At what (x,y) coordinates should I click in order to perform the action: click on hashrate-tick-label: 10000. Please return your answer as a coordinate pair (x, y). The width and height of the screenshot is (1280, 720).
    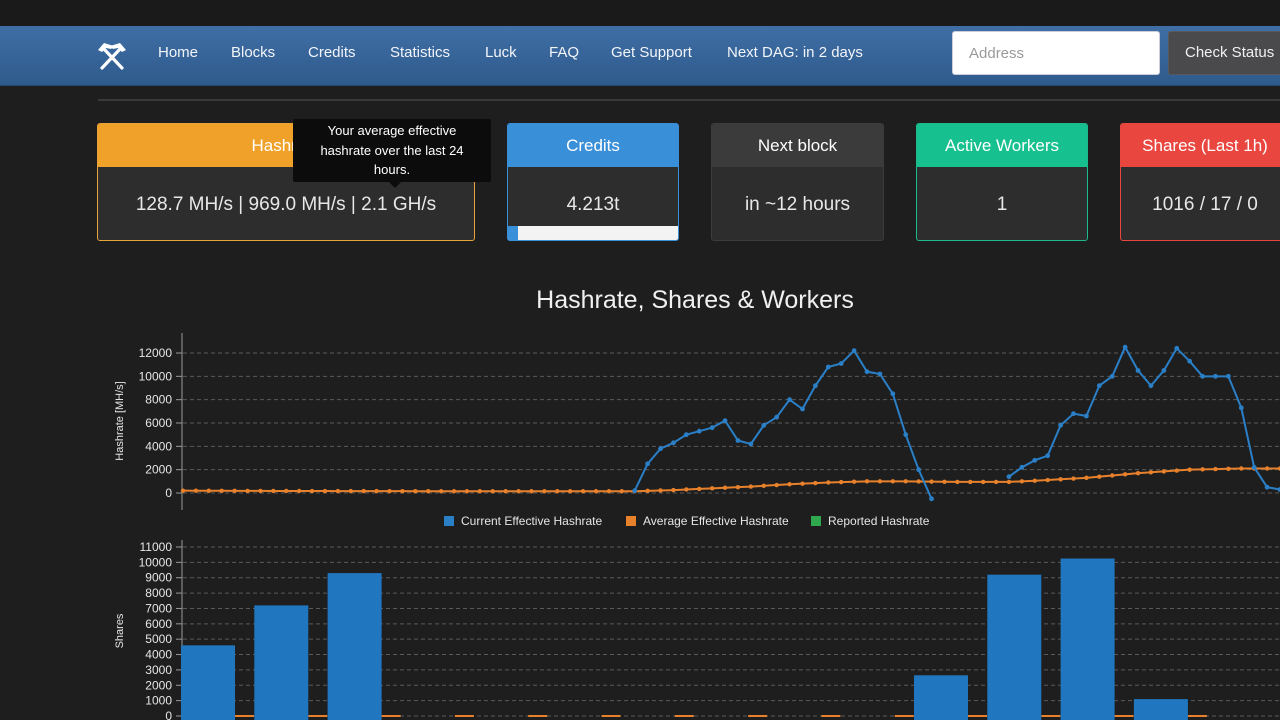
    Looking at the image, I should click on (156, 376).